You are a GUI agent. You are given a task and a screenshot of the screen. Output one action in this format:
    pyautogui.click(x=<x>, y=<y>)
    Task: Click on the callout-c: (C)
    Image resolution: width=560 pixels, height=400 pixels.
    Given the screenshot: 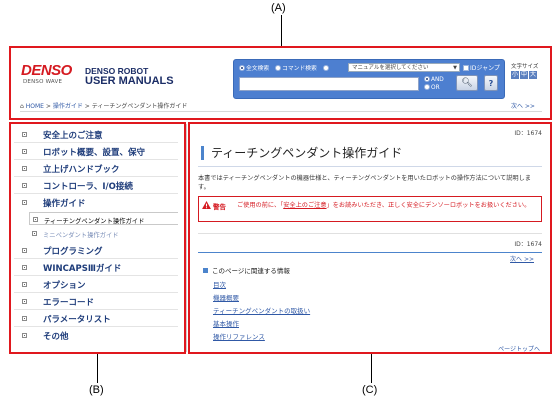 What is the action you would take?
    pyautogui.click(x=370, y=390)
    